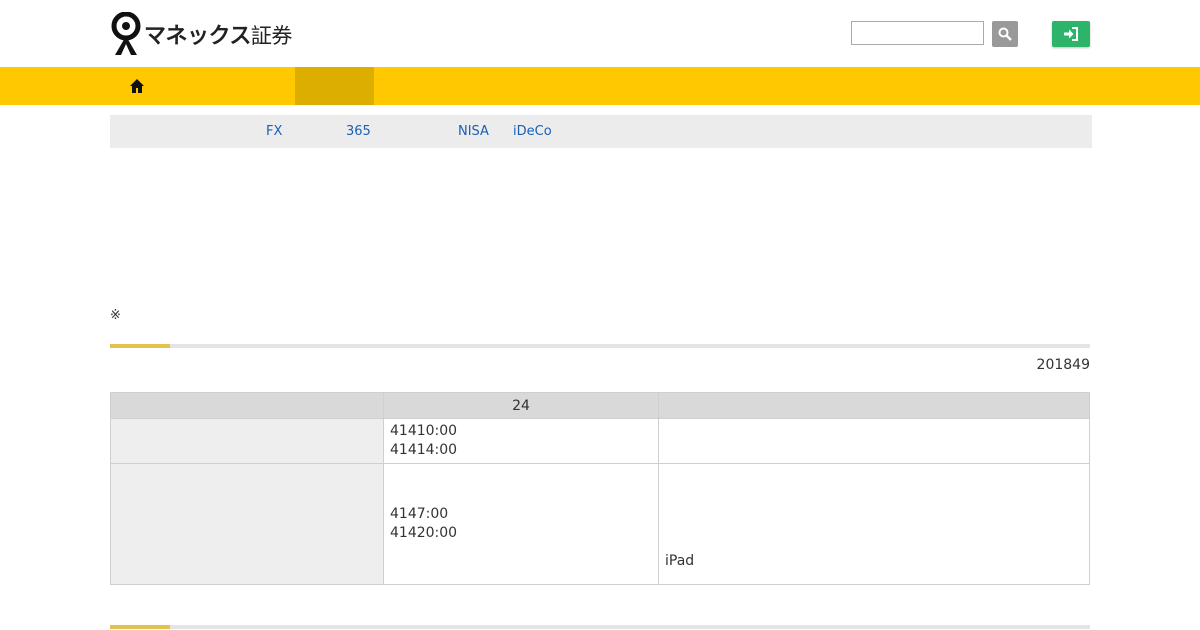 The width and height of the screenshot is (1200, 630). I want to click on subnav-link-ideco: iDeCo, so click(532, 131).